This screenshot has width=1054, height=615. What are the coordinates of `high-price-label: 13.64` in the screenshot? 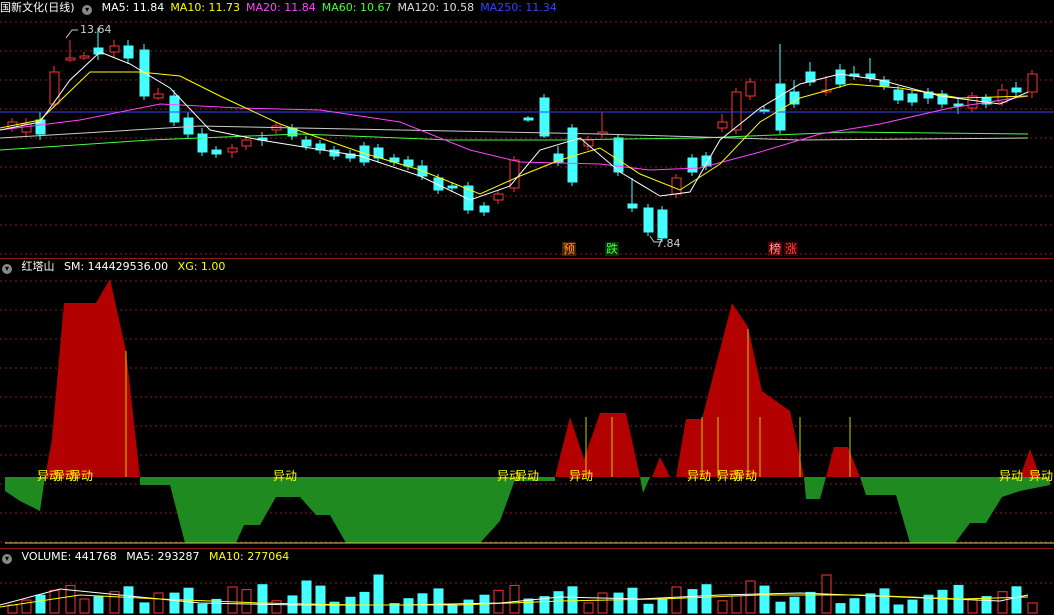 It's located at (96, 29).